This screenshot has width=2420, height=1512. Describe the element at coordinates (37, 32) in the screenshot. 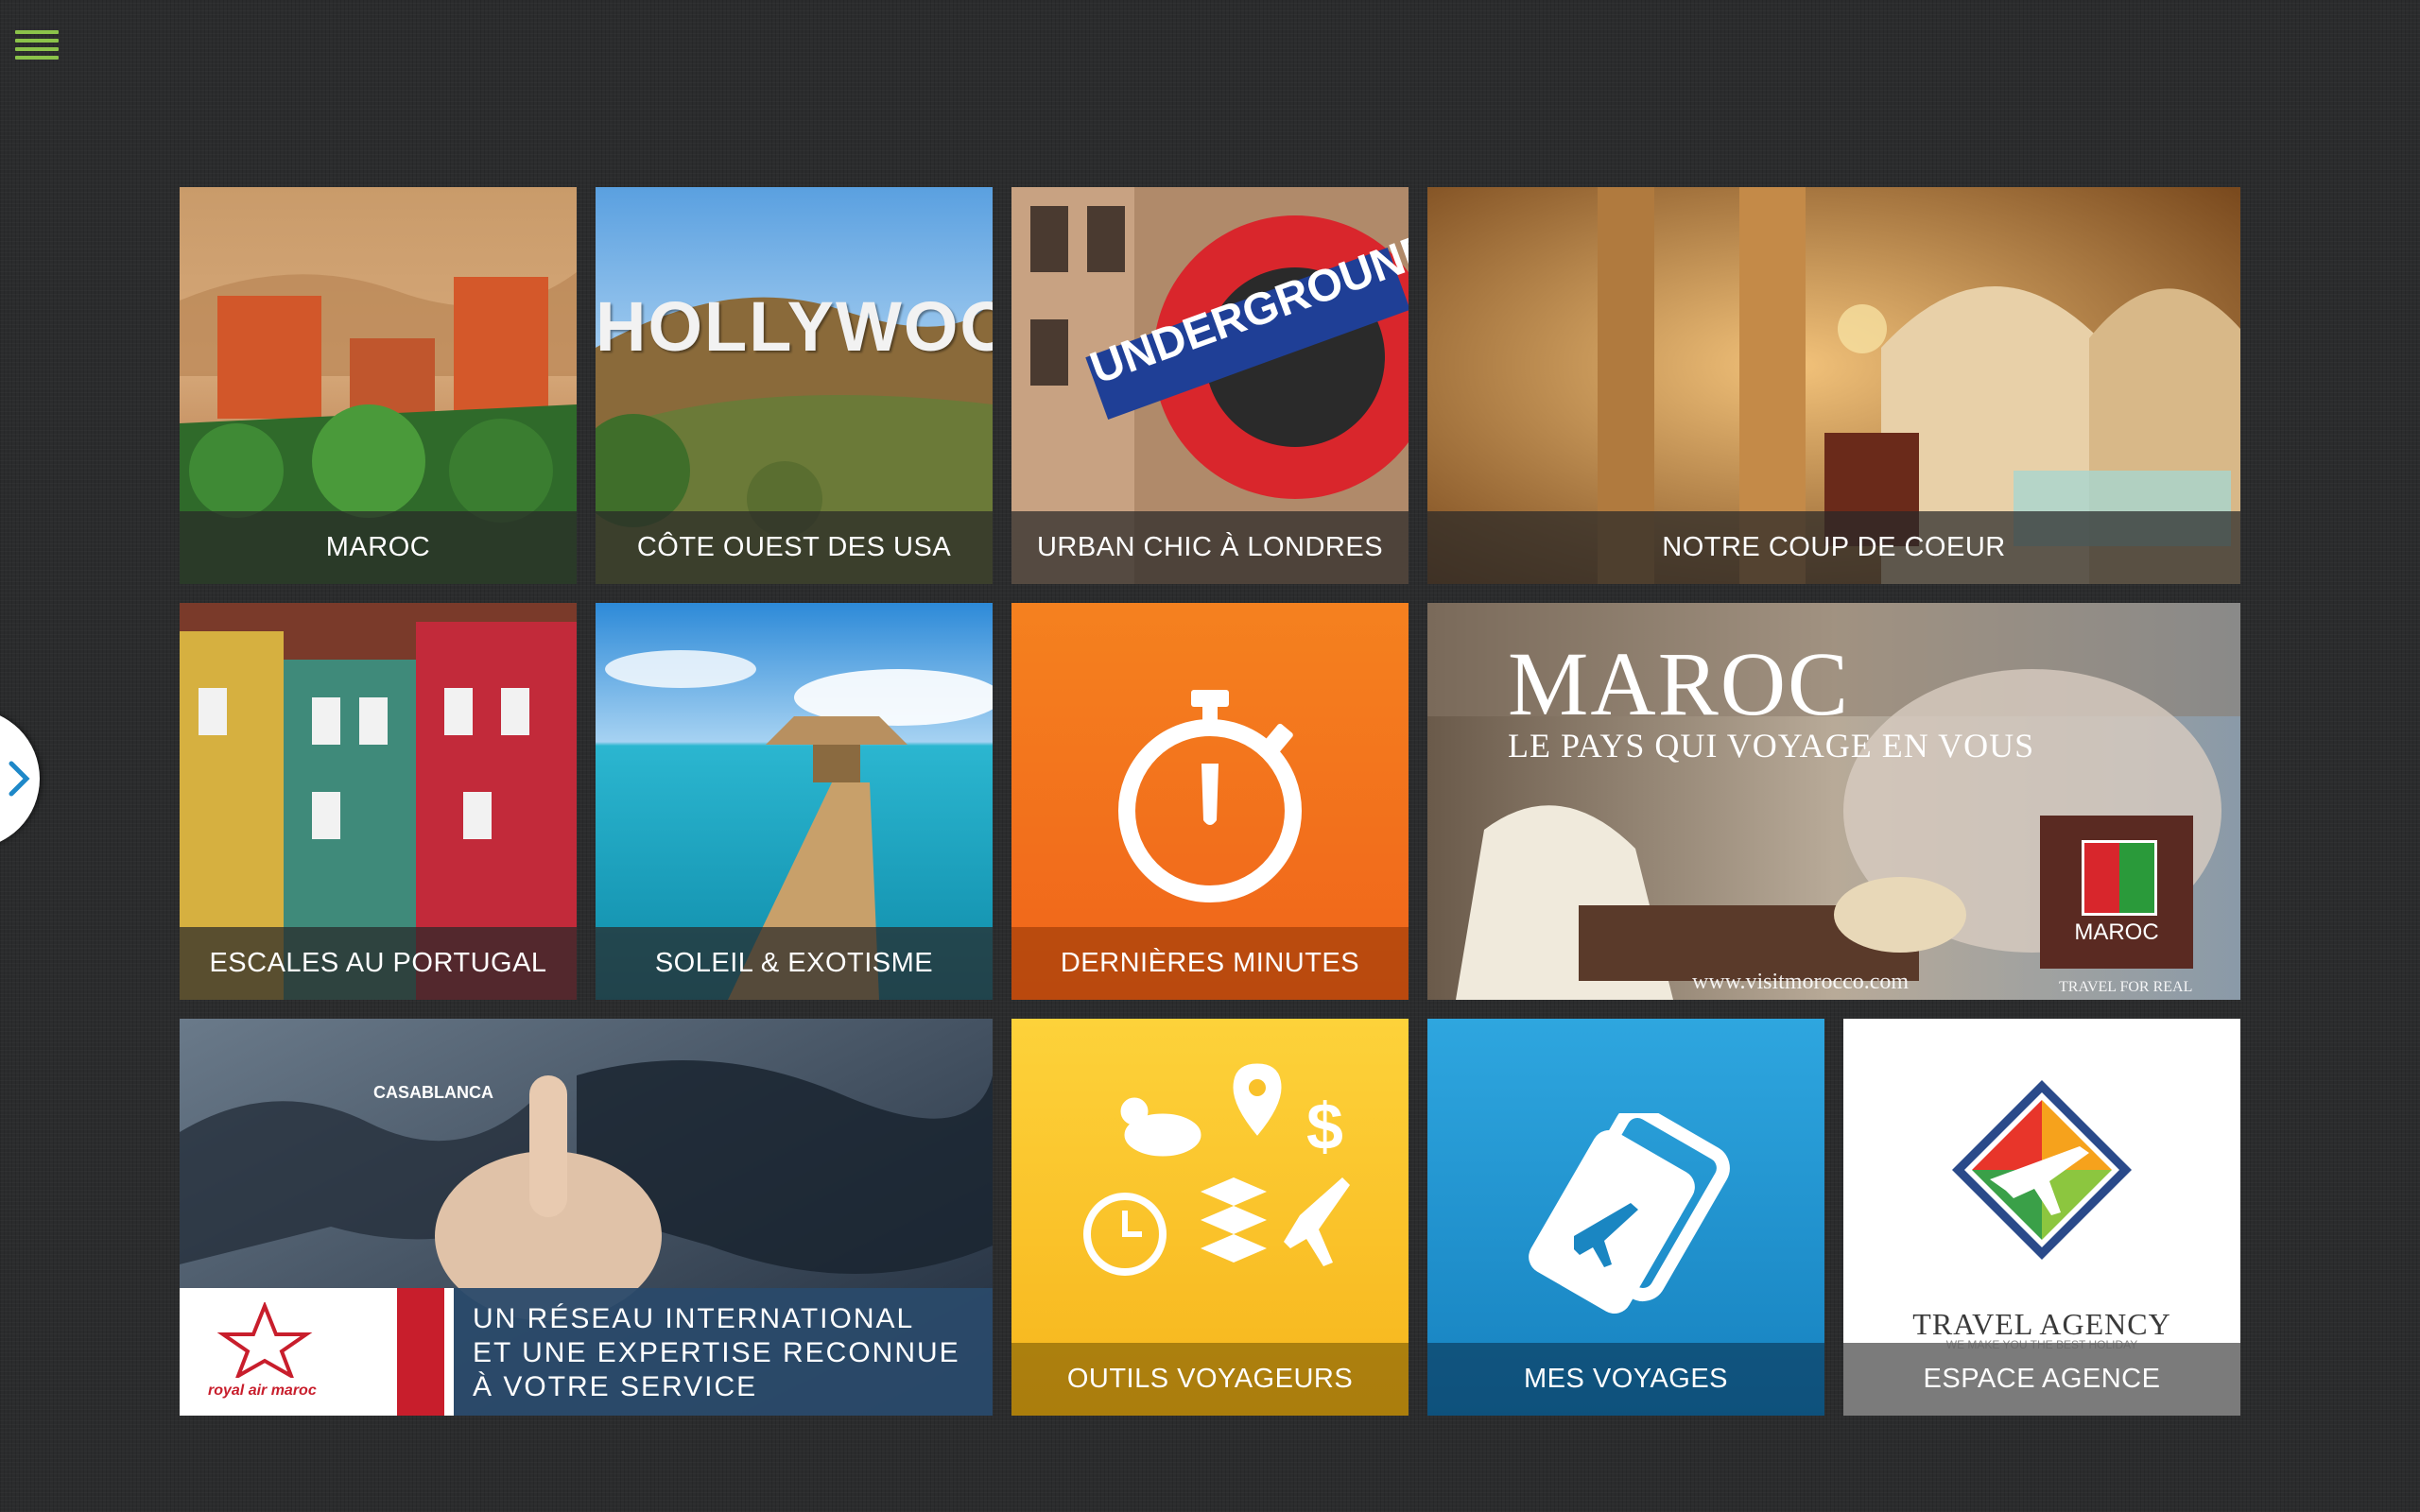

I see `hamburger-icon` at that location.